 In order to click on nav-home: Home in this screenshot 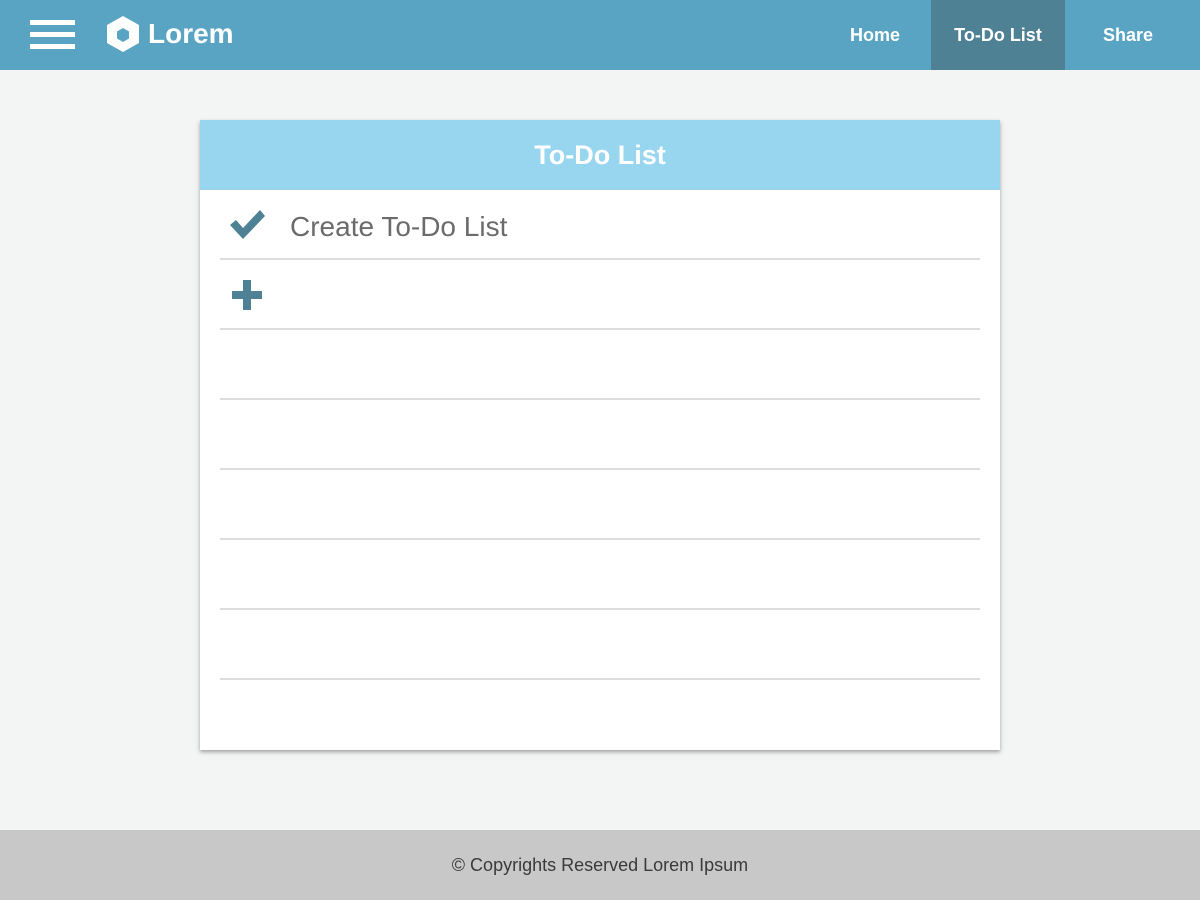, I will do `click(875, 35)`.